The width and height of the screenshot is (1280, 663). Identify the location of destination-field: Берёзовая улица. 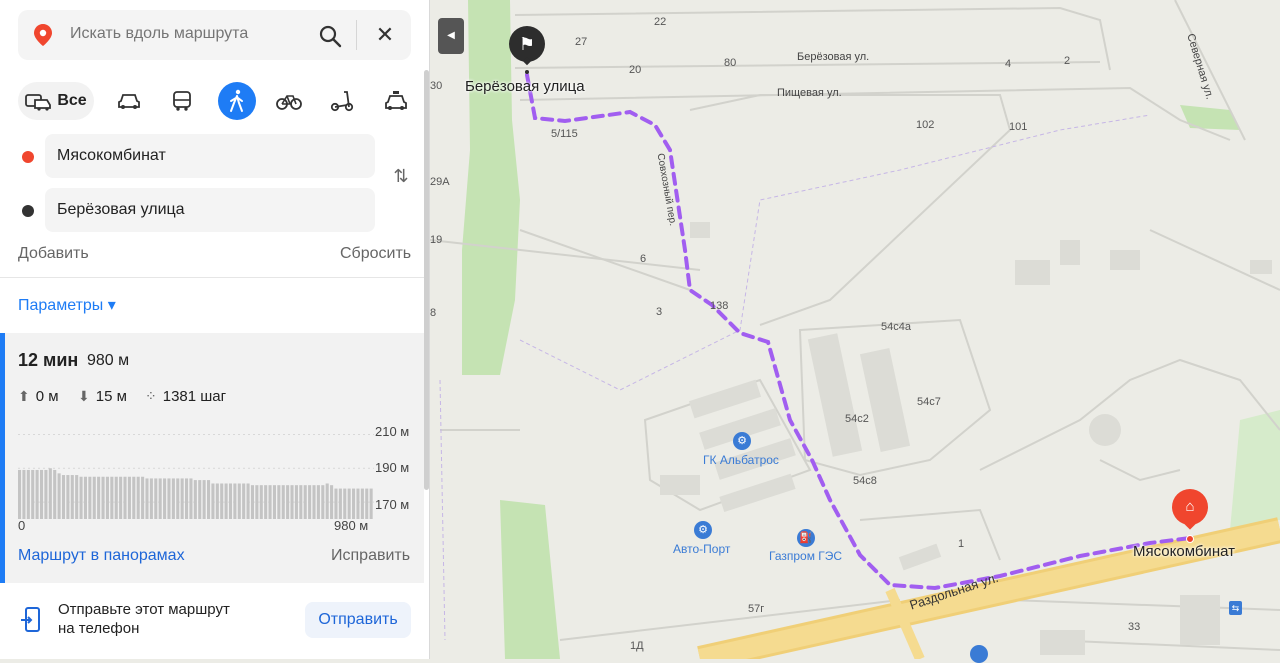
(210, 210).